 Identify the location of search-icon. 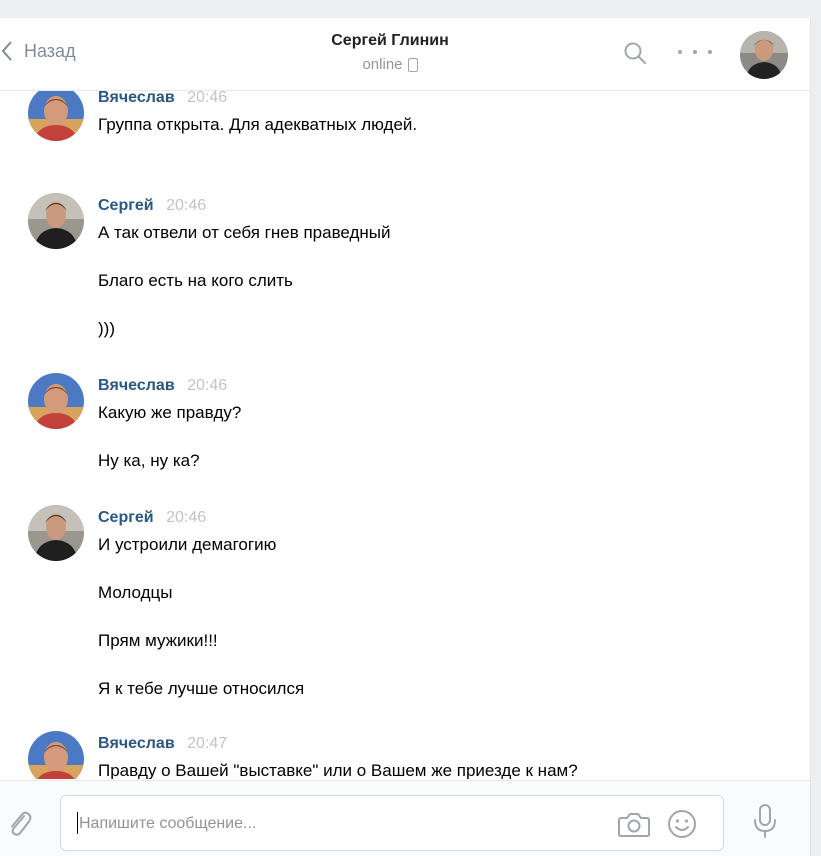
(635, 53).